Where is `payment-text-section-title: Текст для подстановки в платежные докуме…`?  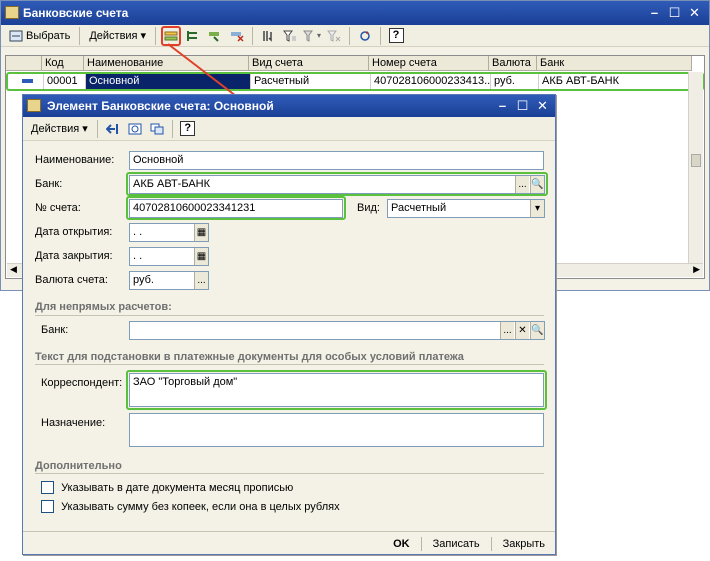 payment-text-section-title: Текст для подстановки в платежные докуме… is located at coordinates (249, 357).